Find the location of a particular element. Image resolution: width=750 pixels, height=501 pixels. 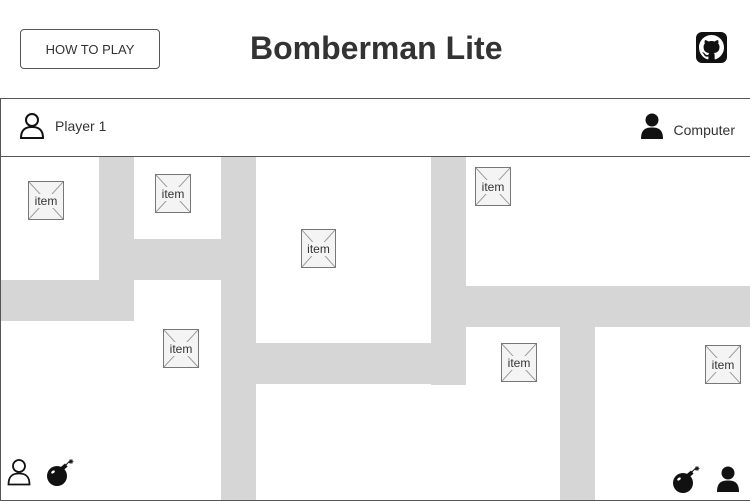

player-1-info: Player 1 is located at coordinates (62, 126).